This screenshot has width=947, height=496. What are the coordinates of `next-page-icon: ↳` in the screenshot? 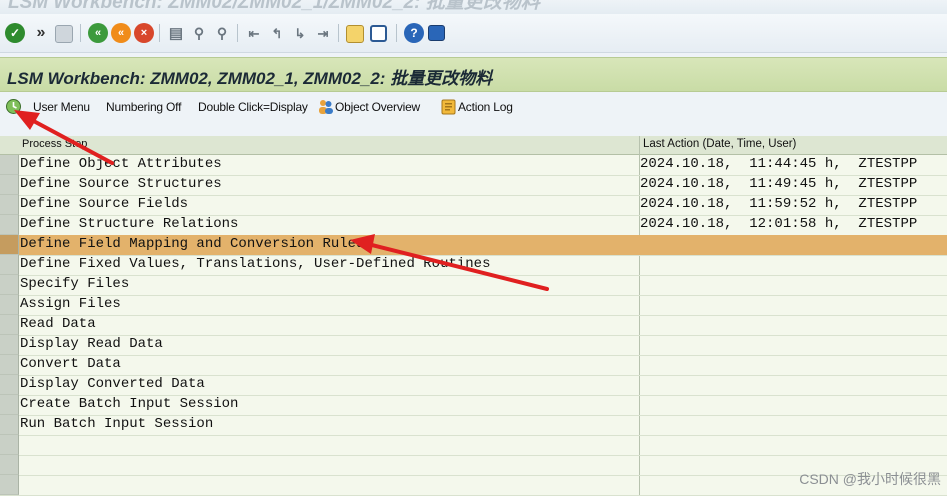 It's located at (300, 33).